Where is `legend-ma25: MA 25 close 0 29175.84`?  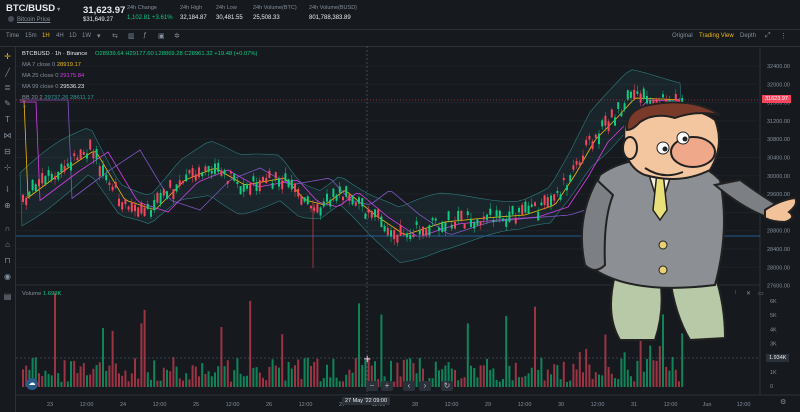 legend-ma25: MA 25 close 0 29175.84 is located at coordinates (53, 76).